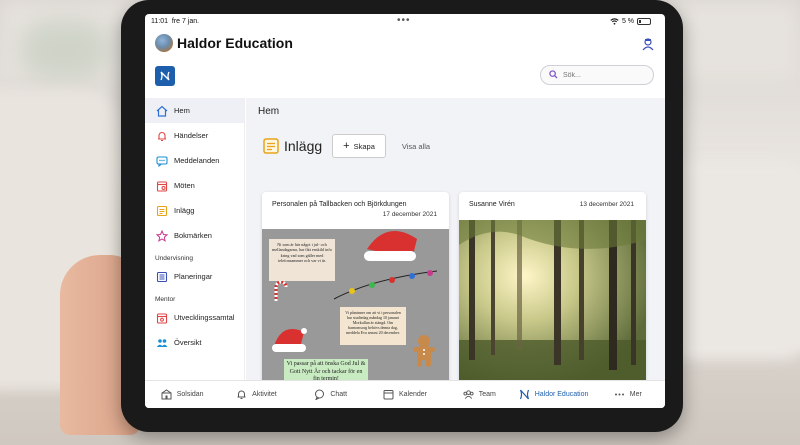 This screenshot has height=445, width=800. What do you see at coordinates (303, 146) in the screenshot?
I see `section-title: Inlägg` at bounding box center [303, 146].